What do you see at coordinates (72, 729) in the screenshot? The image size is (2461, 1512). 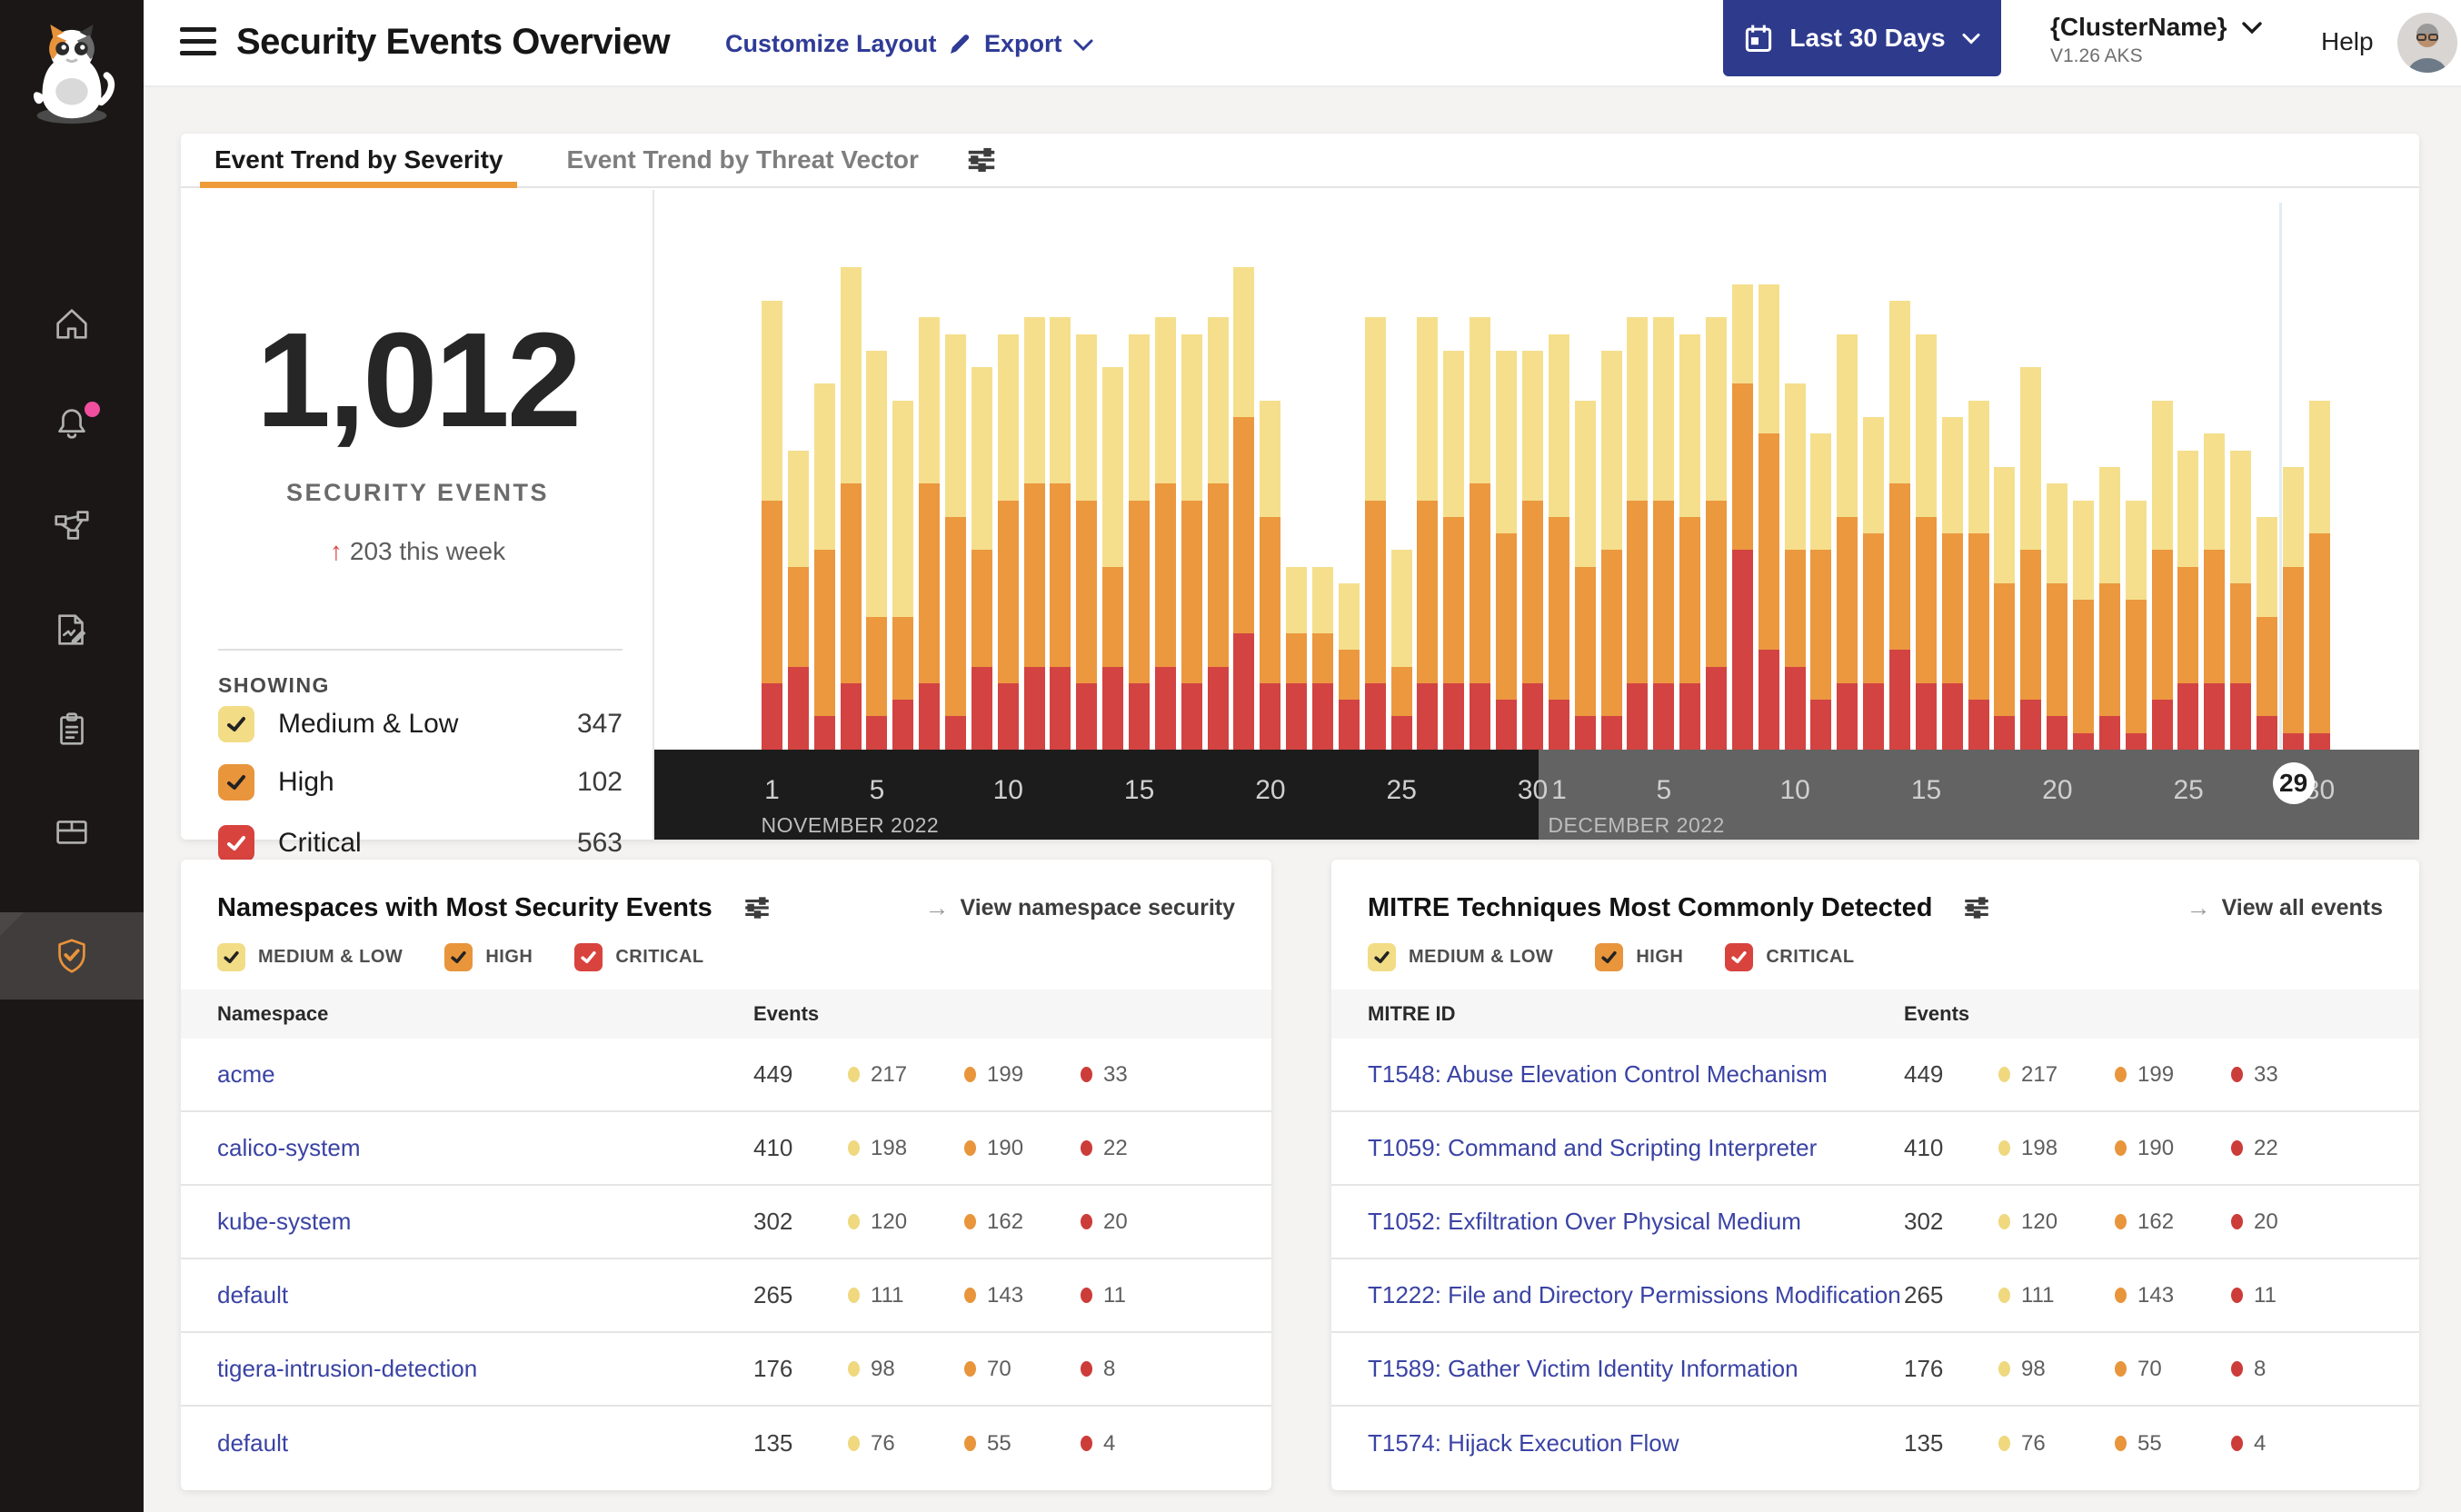 I see `sidebar-item-compliance-clipboard` at bounding box center [72, 729].